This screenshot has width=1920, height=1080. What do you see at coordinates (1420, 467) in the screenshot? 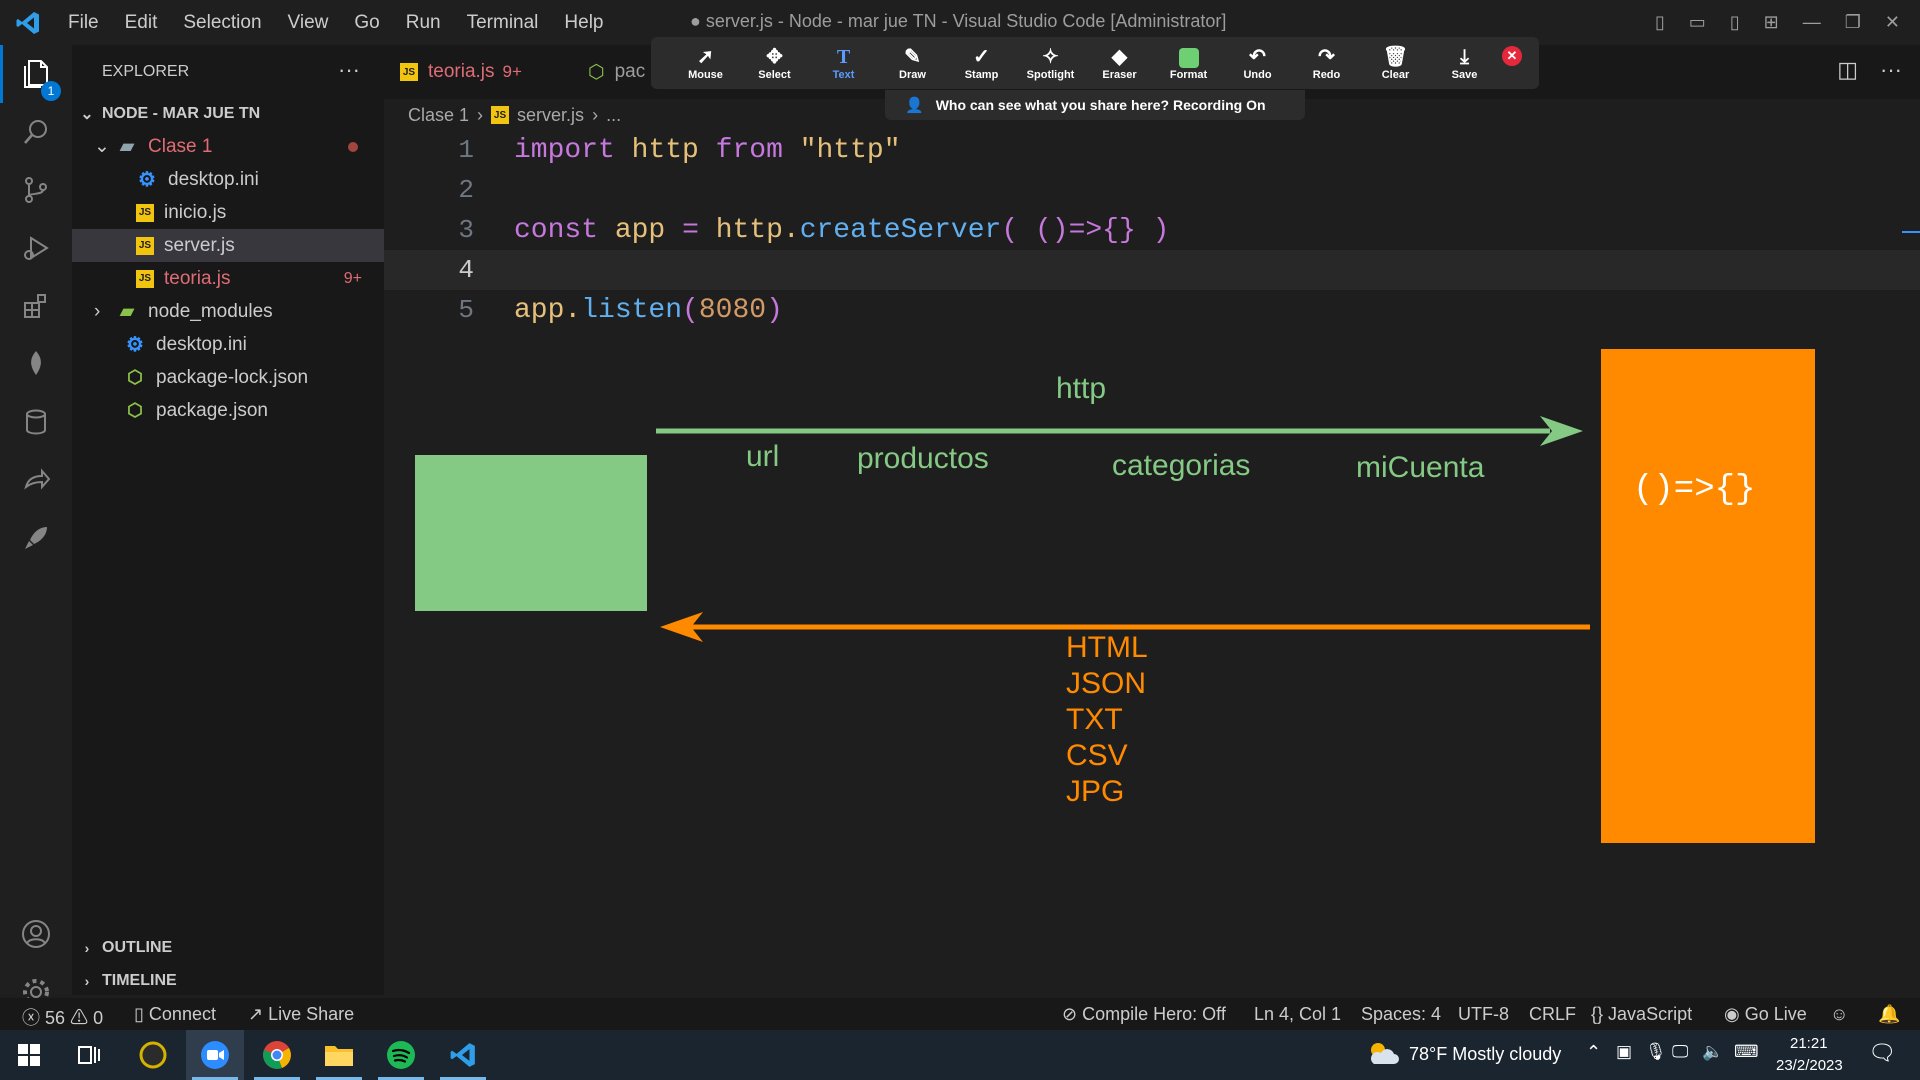
I see `request-item: miCuenta` at bounding box center [1420, 467].